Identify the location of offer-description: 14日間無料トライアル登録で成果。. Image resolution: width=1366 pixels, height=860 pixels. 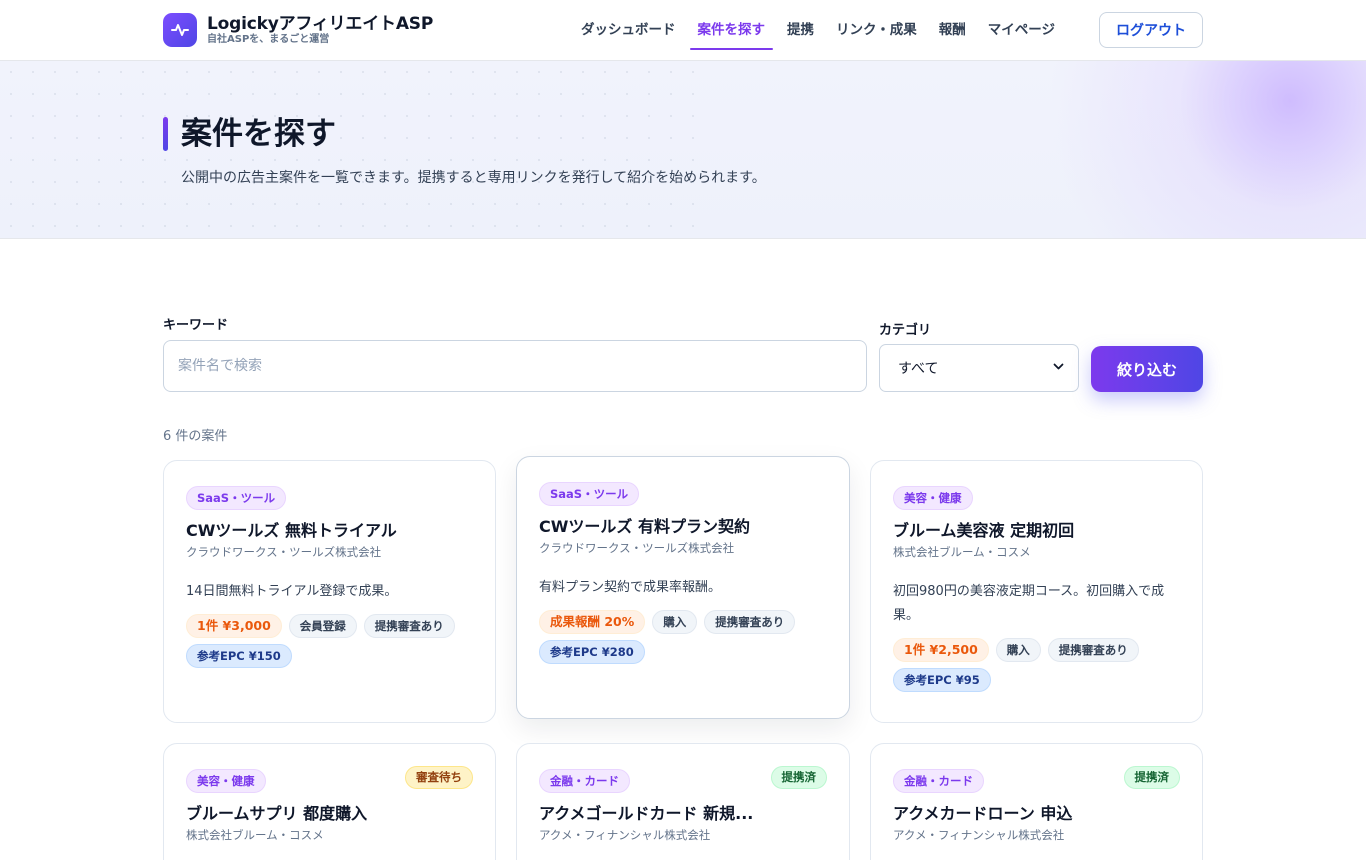
(292, 591).